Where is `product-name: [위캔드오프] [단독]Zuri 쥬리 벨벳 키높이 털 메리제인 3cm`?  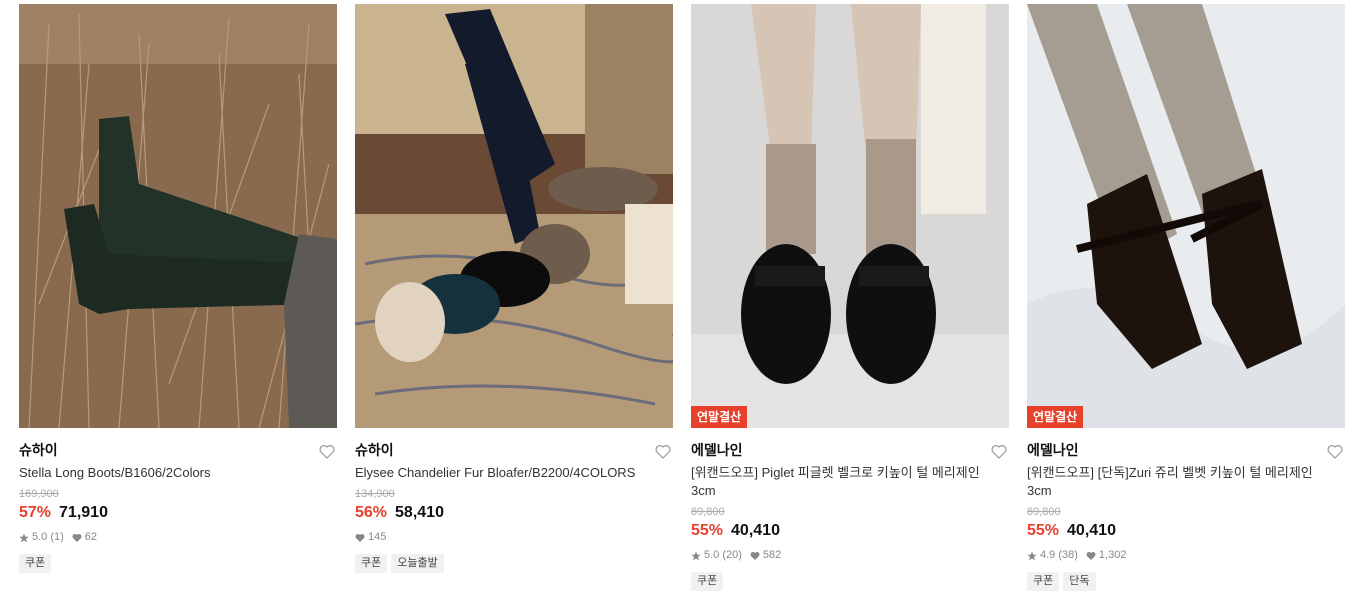
product-name: [위캔드오프] [단독]Zuri 쥬리 벨벳 키높이 털 메리제인 3cm is located at coordinates (1186, 482).